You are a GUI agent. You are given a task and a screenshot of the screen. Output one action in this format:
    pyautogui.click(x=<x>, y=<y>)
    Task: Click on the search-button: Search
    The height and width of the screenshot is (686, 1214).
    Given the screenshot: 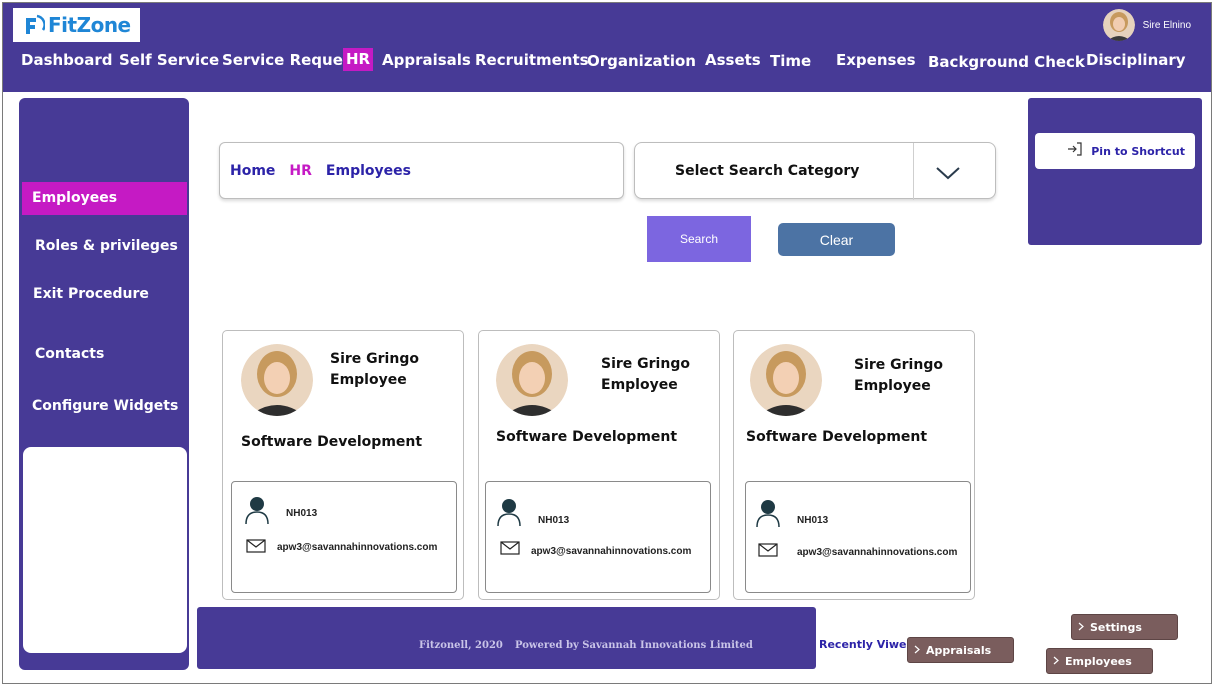 What is the action you would take?
    pyautogui.click(x=699, y=239)
    